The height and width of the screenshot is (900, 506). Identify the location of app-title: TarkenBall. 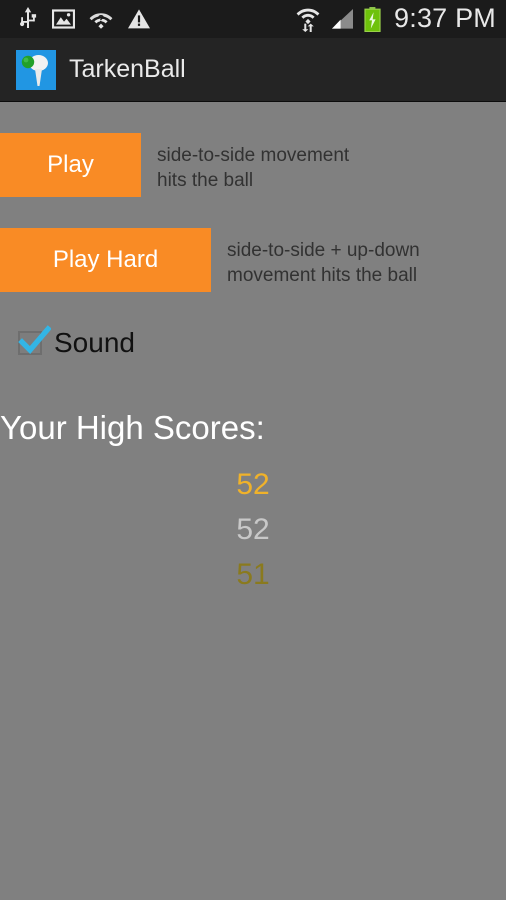
(127, 69).